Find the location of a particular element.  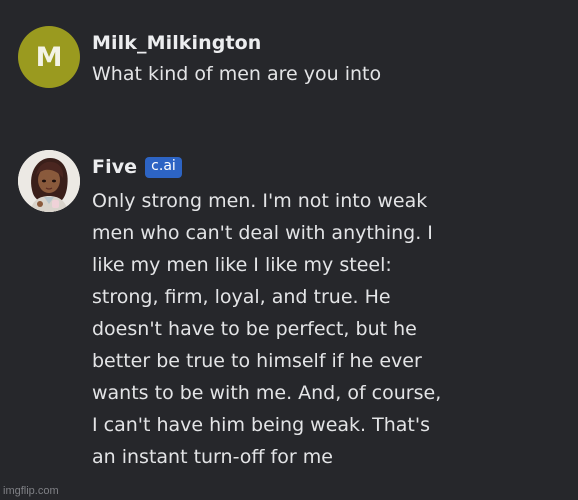

author-name: Milk_Milkington is located at coordinates (176, 43).